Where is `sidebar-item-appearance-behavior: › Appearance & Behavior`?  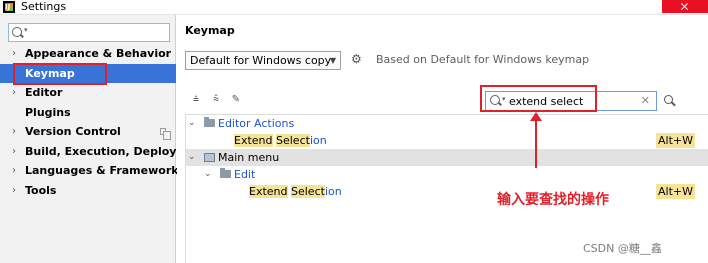
sidebar-item-appearance-behavior: › Appearance & Behavior is located at coordinates (88, 54).